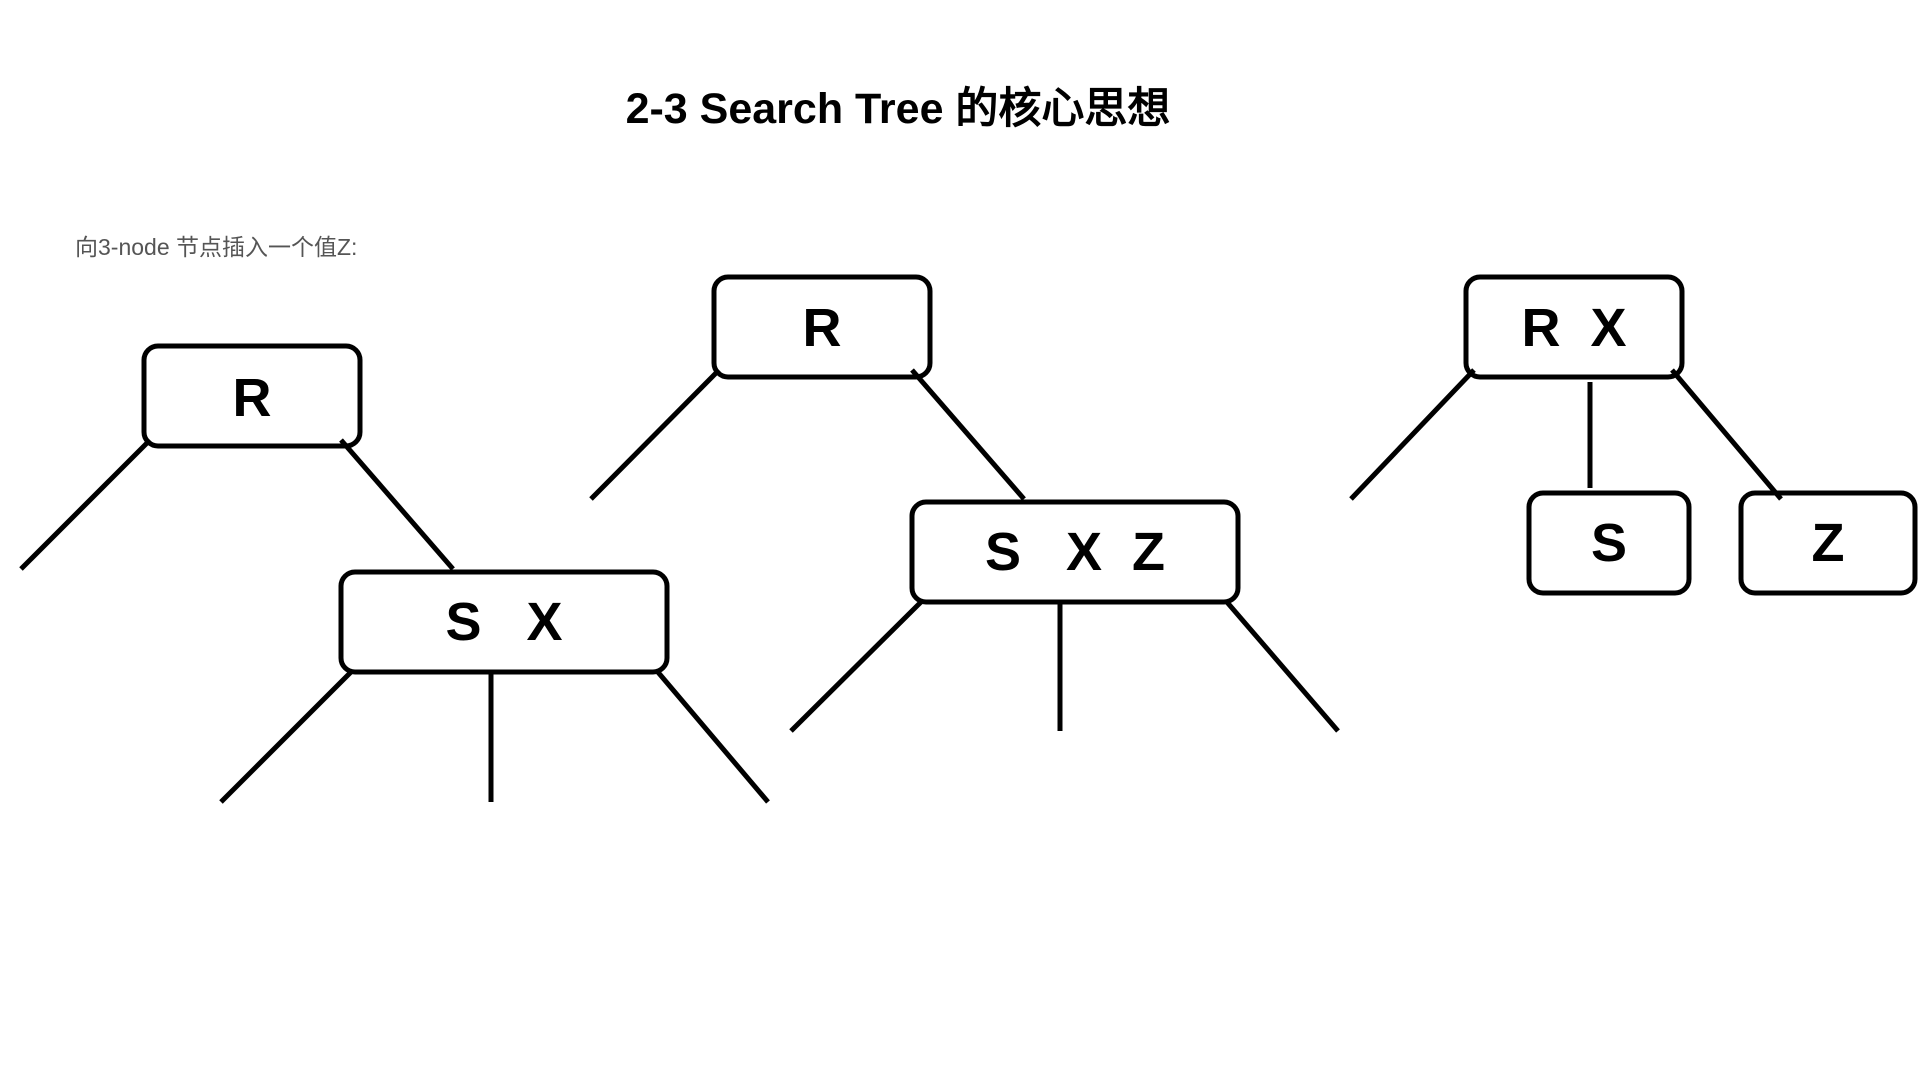 This screenshot has height=1080, width=1920. I want to click on edge-step2-root-left, so click(655, 434).